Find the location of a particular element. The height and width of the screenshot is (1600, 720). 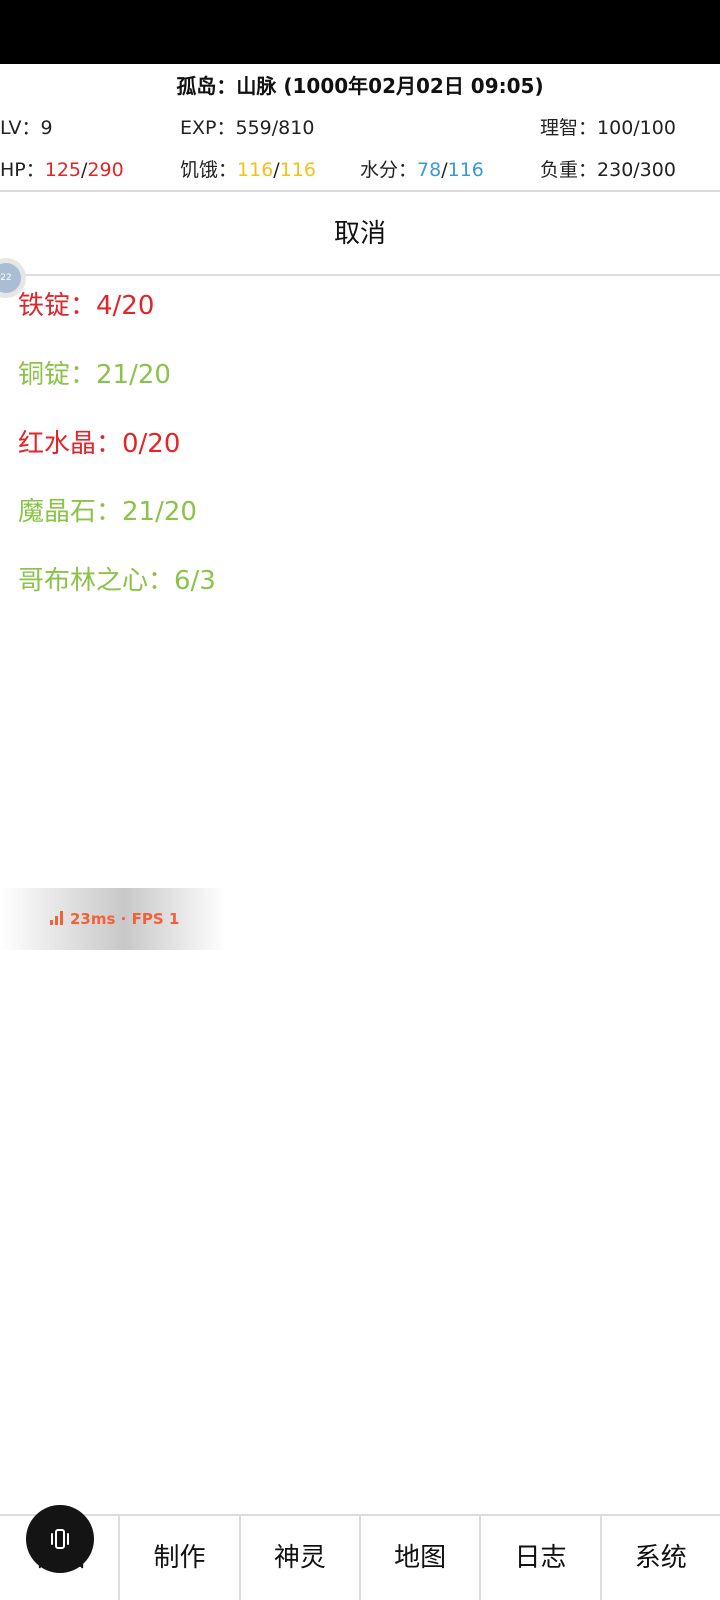

level-value: 9 is located at coordinates (46, 128).